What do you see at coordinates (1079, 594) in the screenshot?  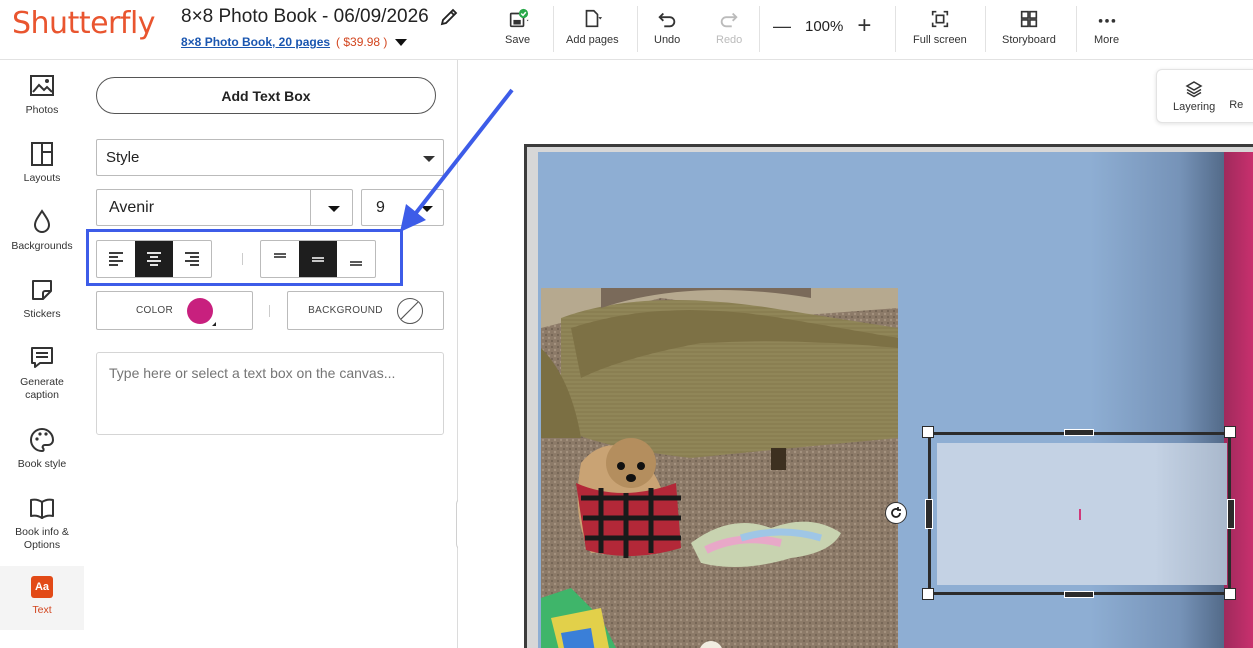 I see `resize-handle-bottom` at bounding box center [1079, 594].